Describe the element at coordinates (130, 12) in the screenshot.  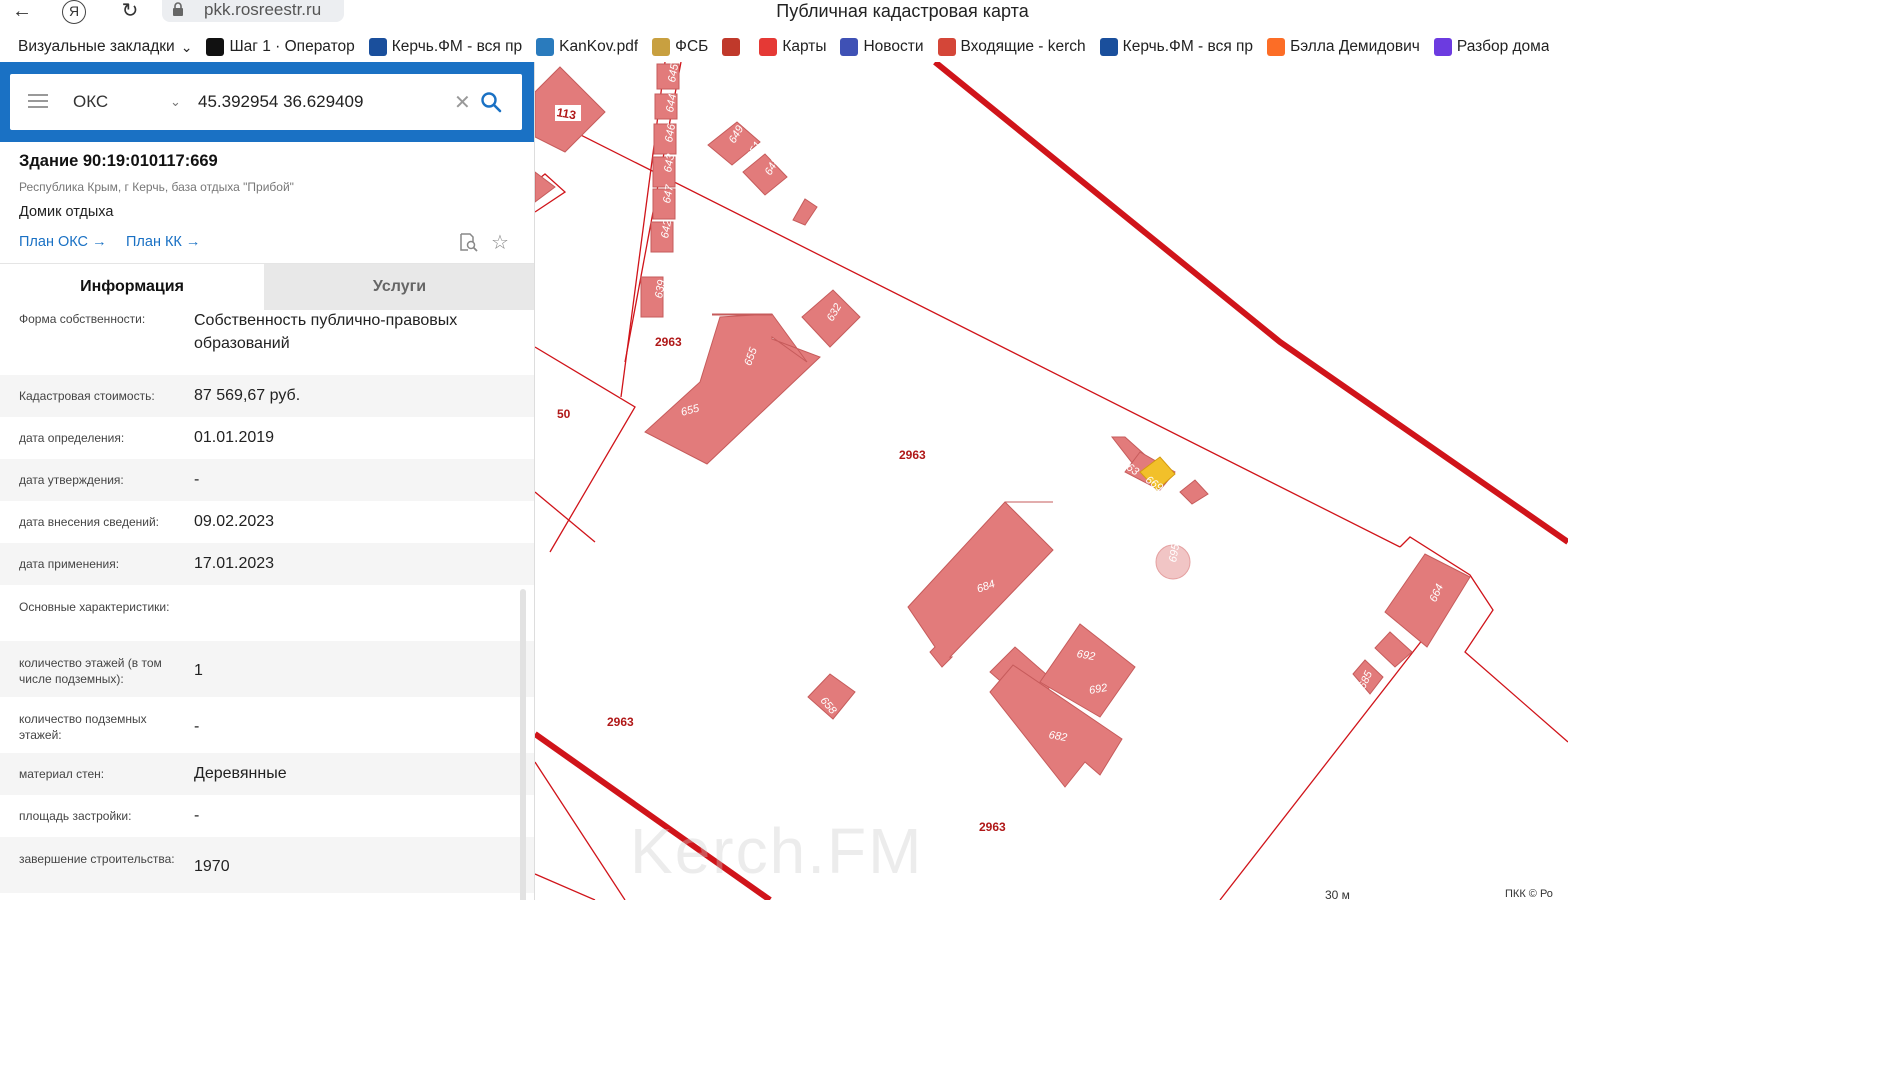
I see `reload-icon: ↻` at that location.